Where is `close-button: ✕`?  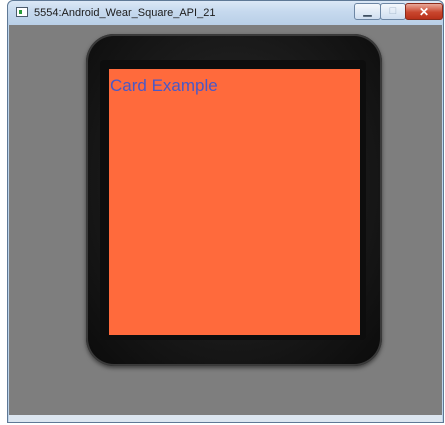 close-button: ✕ is located at coordinates (424, 11).